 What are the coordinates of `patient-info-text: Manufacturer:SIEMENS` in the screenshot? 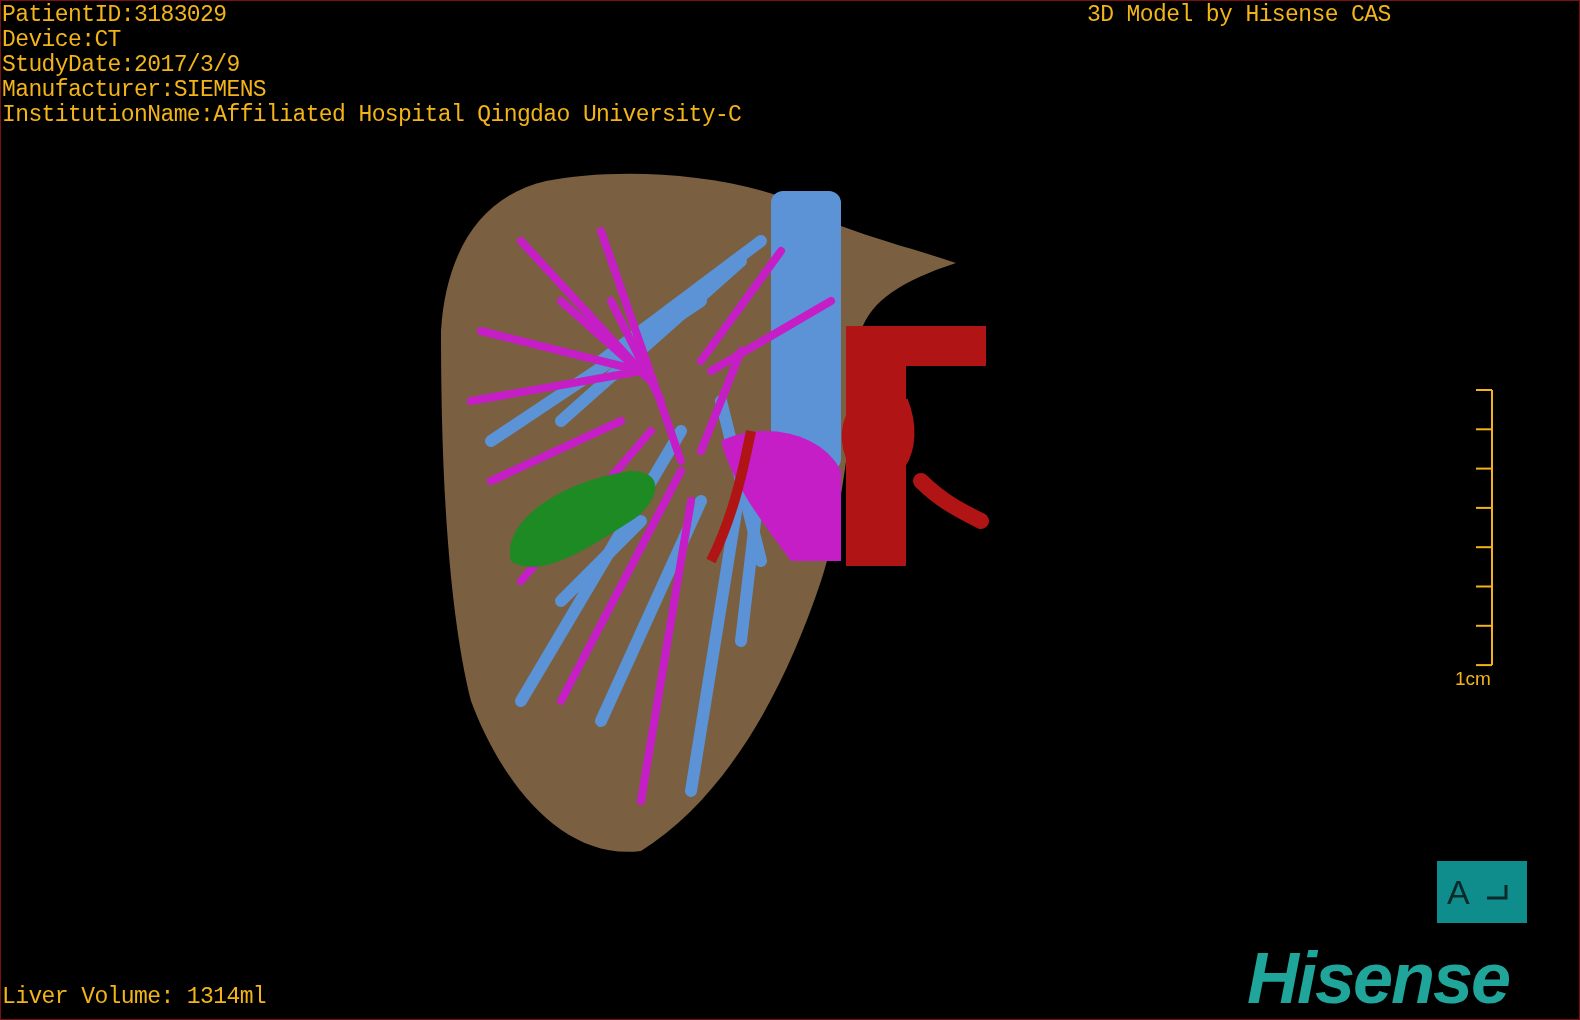 It's located at (135, 90).